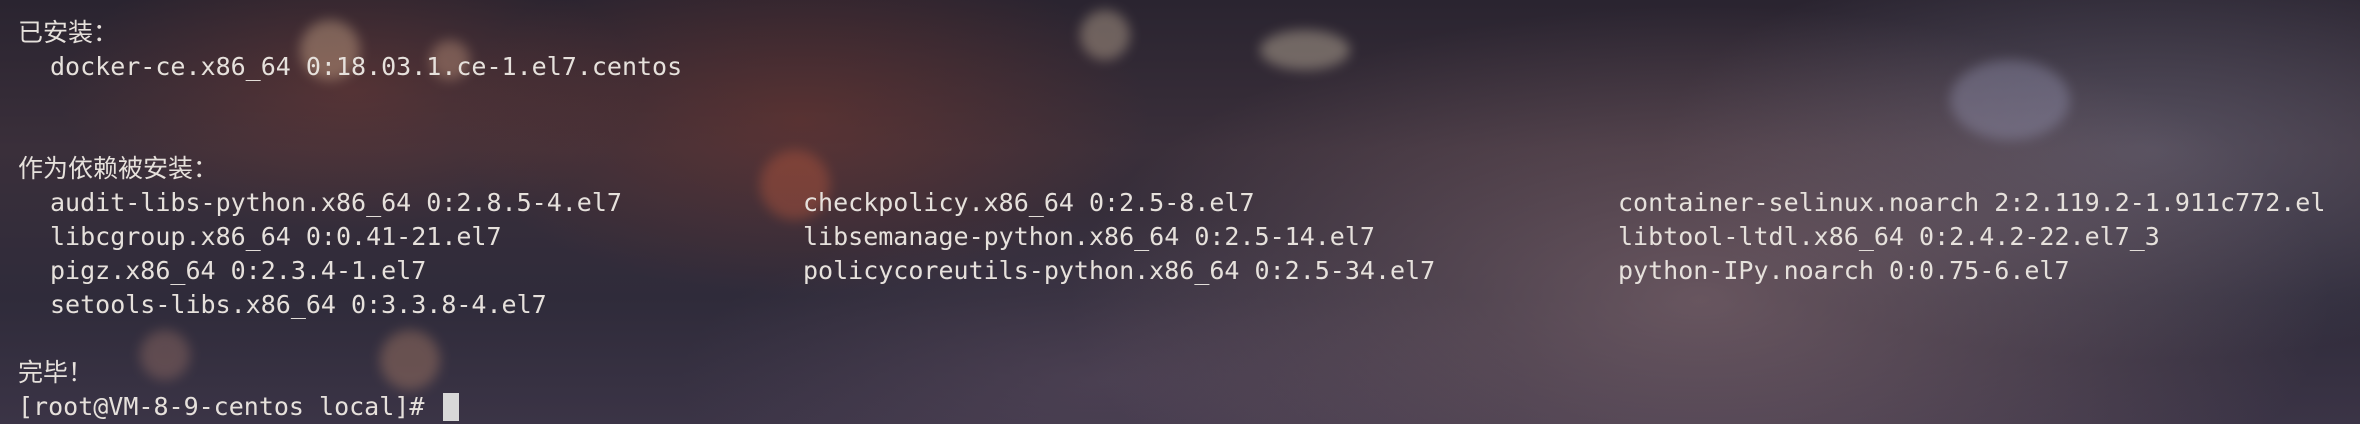 The height and width of the screenshot is (424, 2360). Describe the element at coordinates (1089, 236) in the screenshot. I see `dependency-package: libsemanage-python.x86_64 0:2.5-14.el7` at that location.